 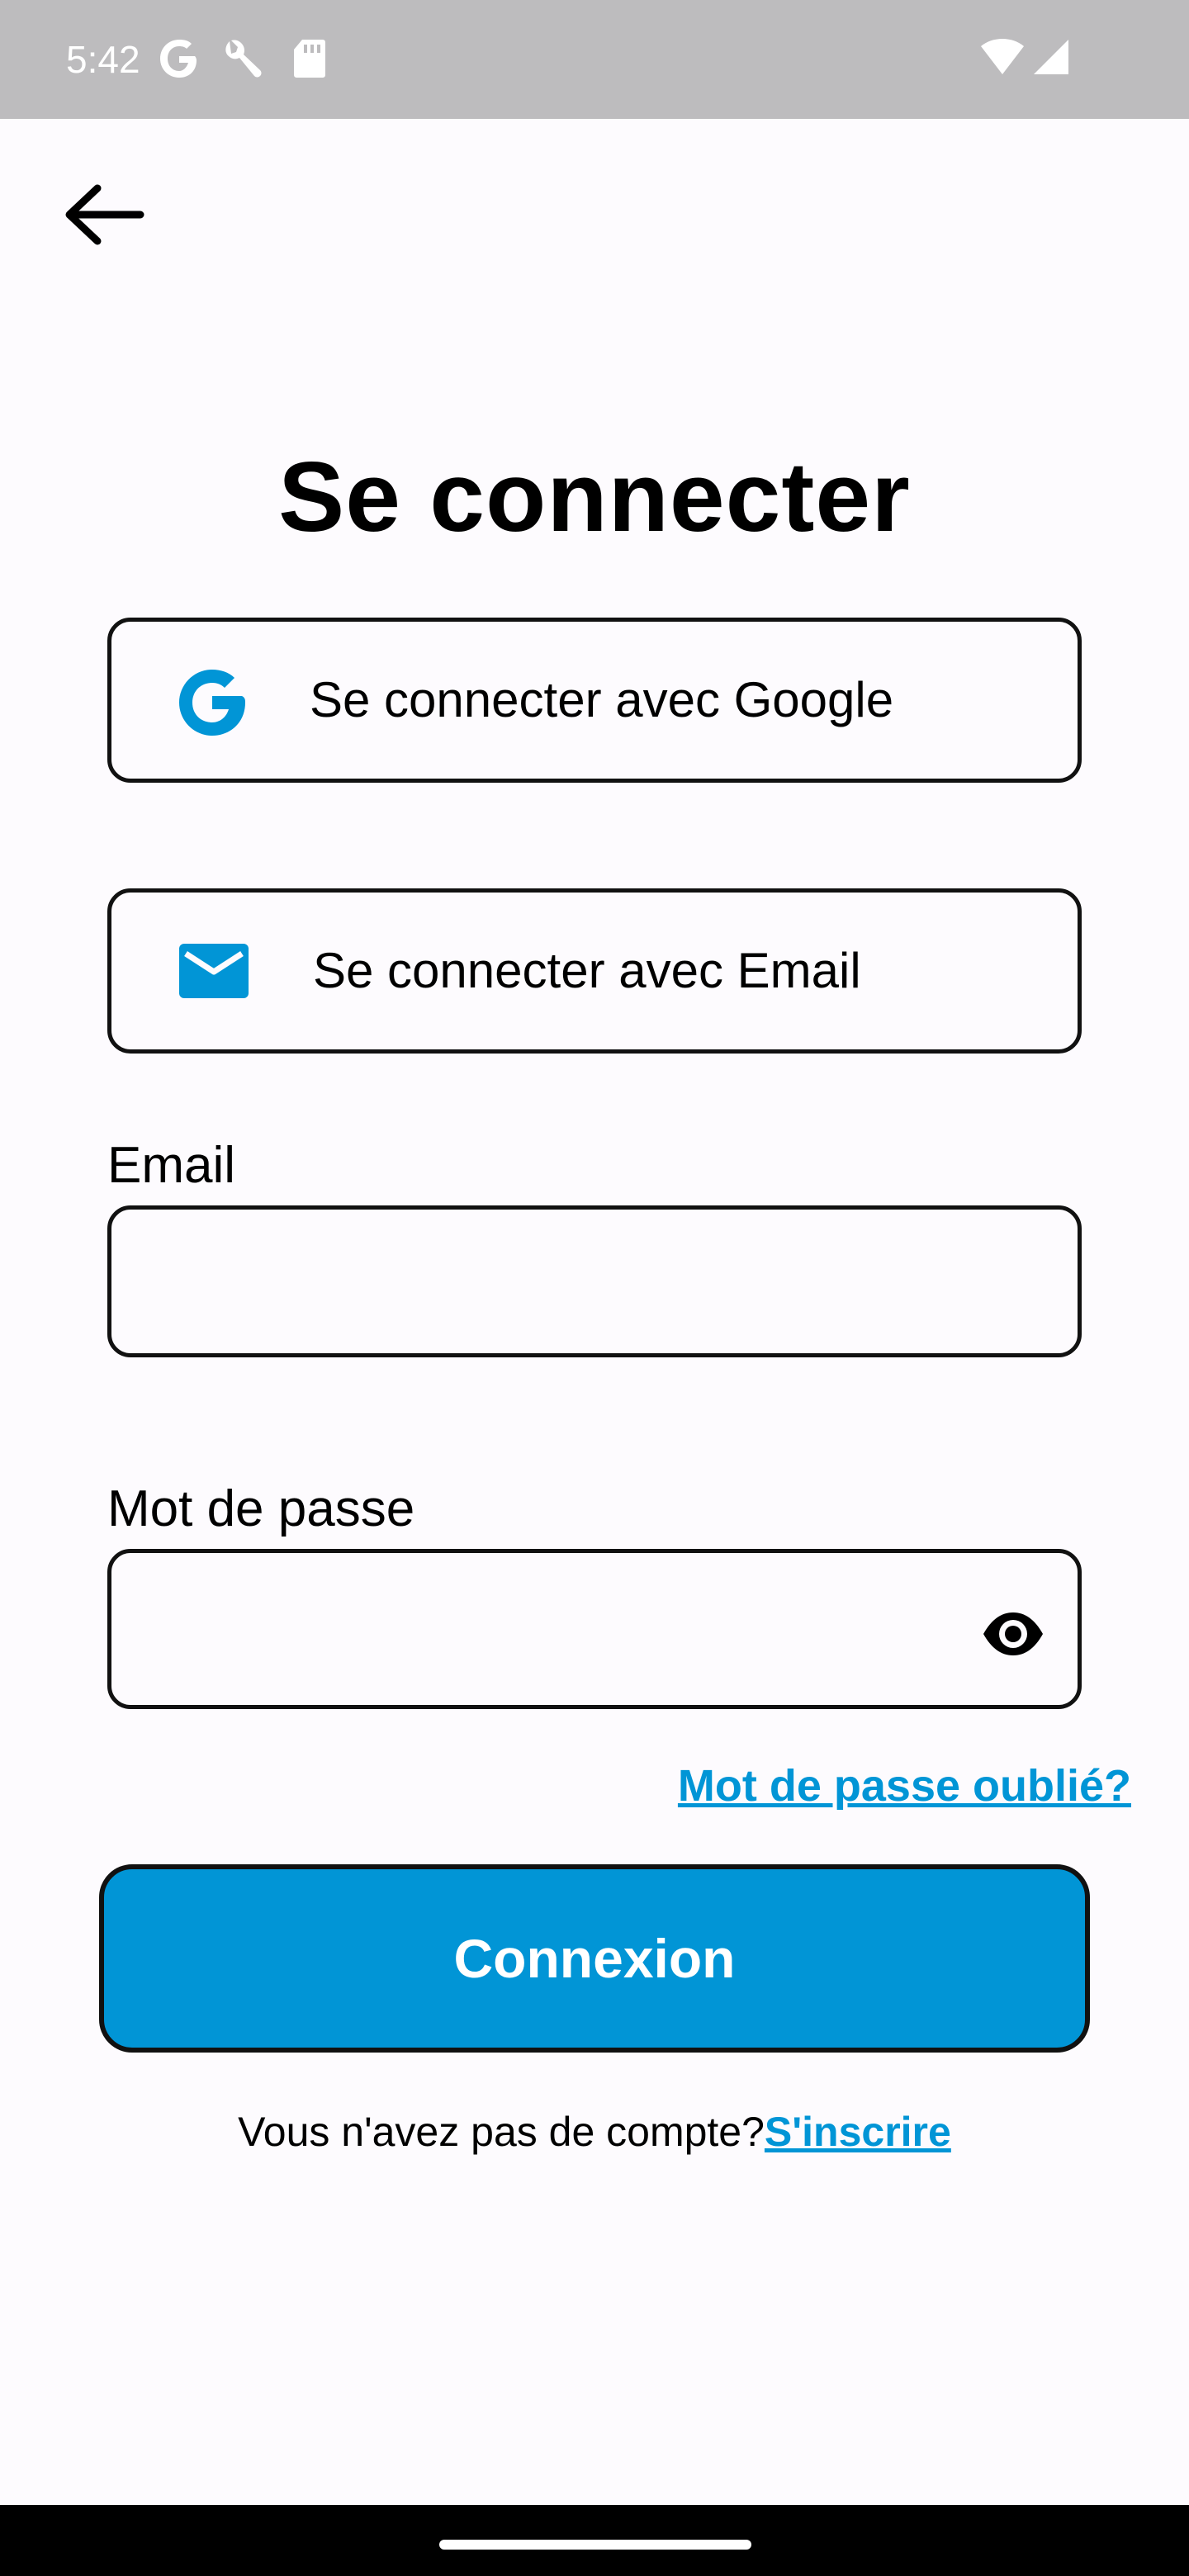 I want to click on home-handle, so click(x=595, y=2545).